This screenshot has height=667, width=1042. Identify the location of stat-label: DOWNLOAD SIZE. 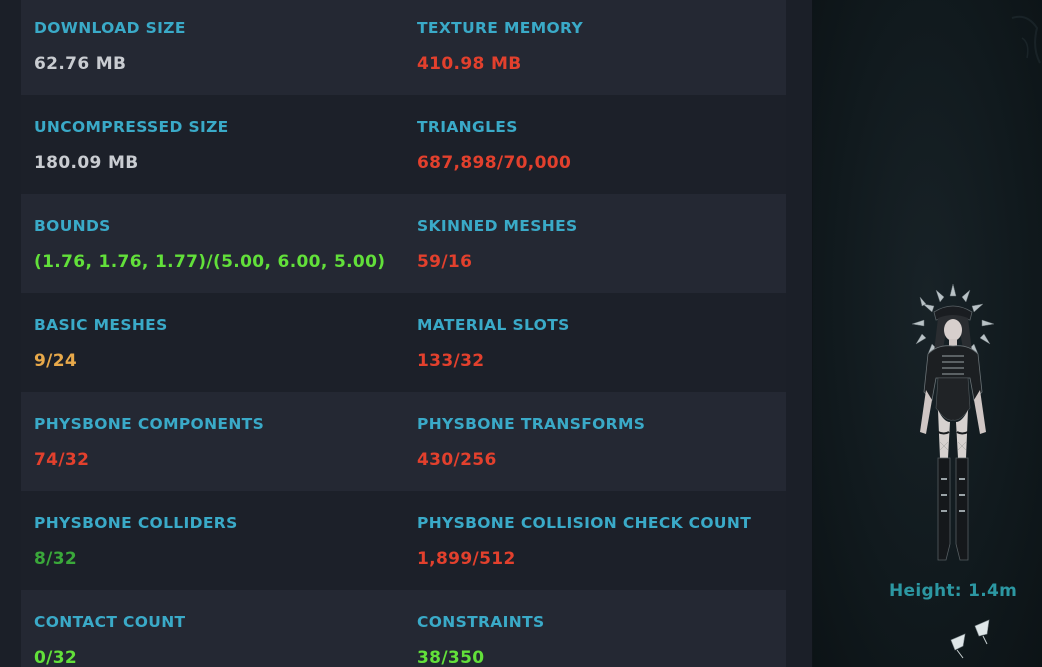
(110, 28).